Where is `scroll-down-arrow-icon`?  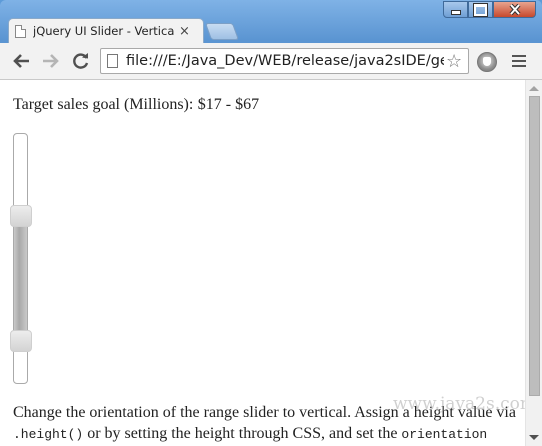 scroll-down-arrow-icon is located at coordinates (534, 437).